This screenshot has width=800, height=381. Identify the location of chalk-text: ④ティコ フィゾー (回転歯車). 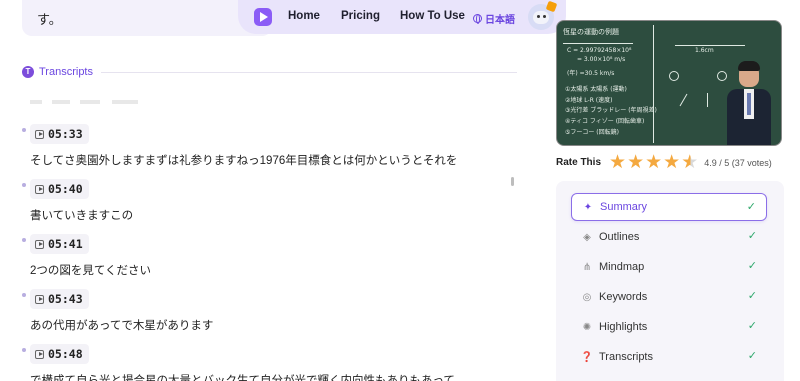
(605, 121).